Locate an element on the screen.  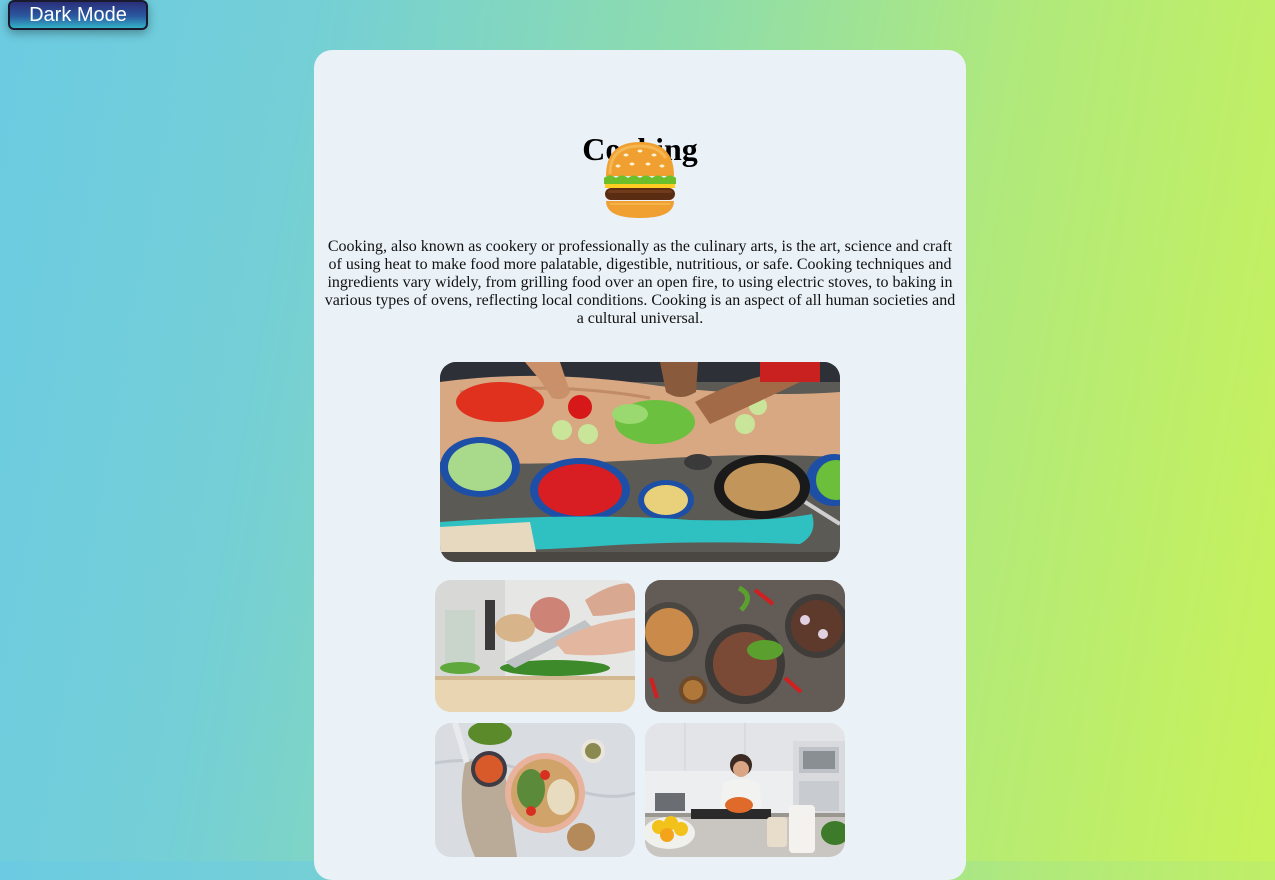
gallery-photo-plates is located at coordinates (745, 646).